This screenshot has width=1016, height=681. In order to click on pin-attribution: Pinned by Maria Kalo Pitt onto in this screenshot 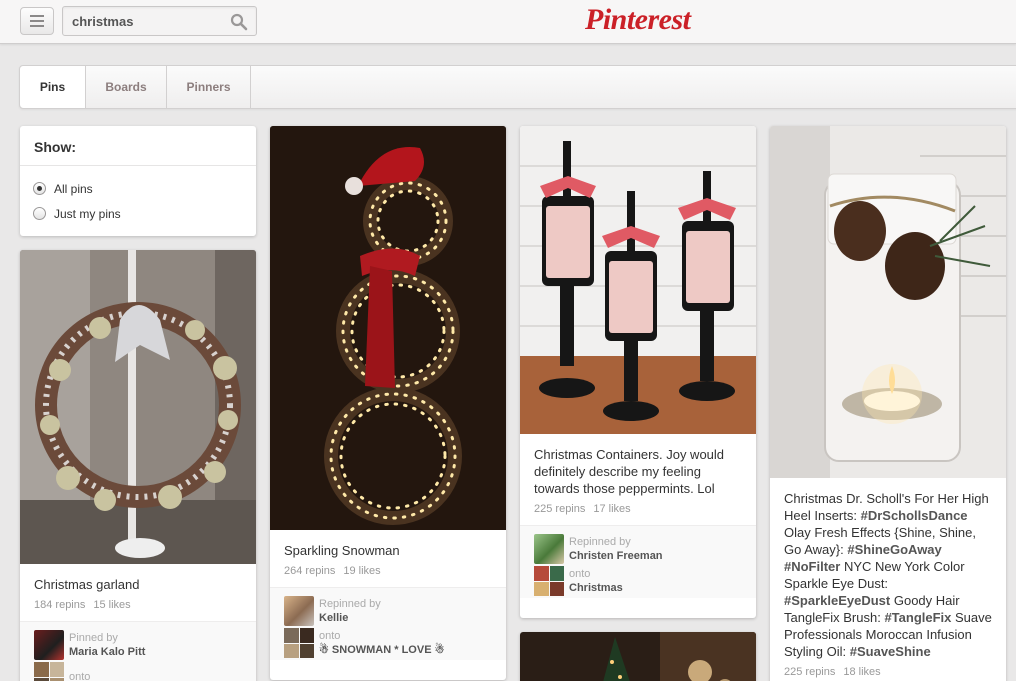, I will do `click(138, 651)`.